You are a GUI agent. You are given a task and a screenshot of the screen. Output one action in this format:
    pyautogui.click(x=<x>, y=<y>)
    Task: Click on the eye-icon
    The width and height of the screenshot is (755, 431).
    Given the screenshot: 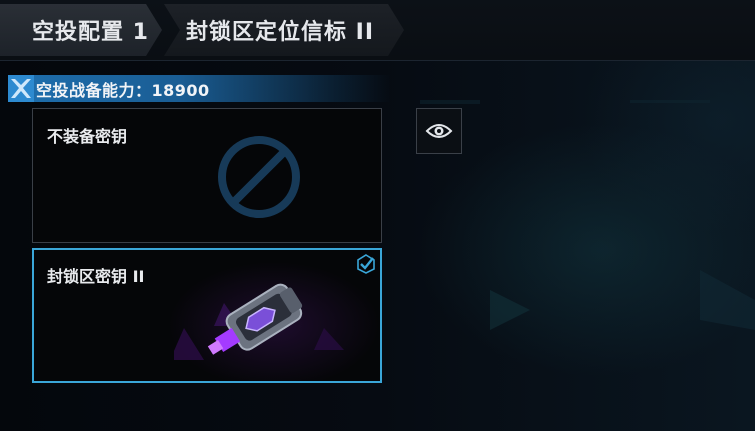 What is the action you would take?
    pyautogui.click(x=439, y=131)
    